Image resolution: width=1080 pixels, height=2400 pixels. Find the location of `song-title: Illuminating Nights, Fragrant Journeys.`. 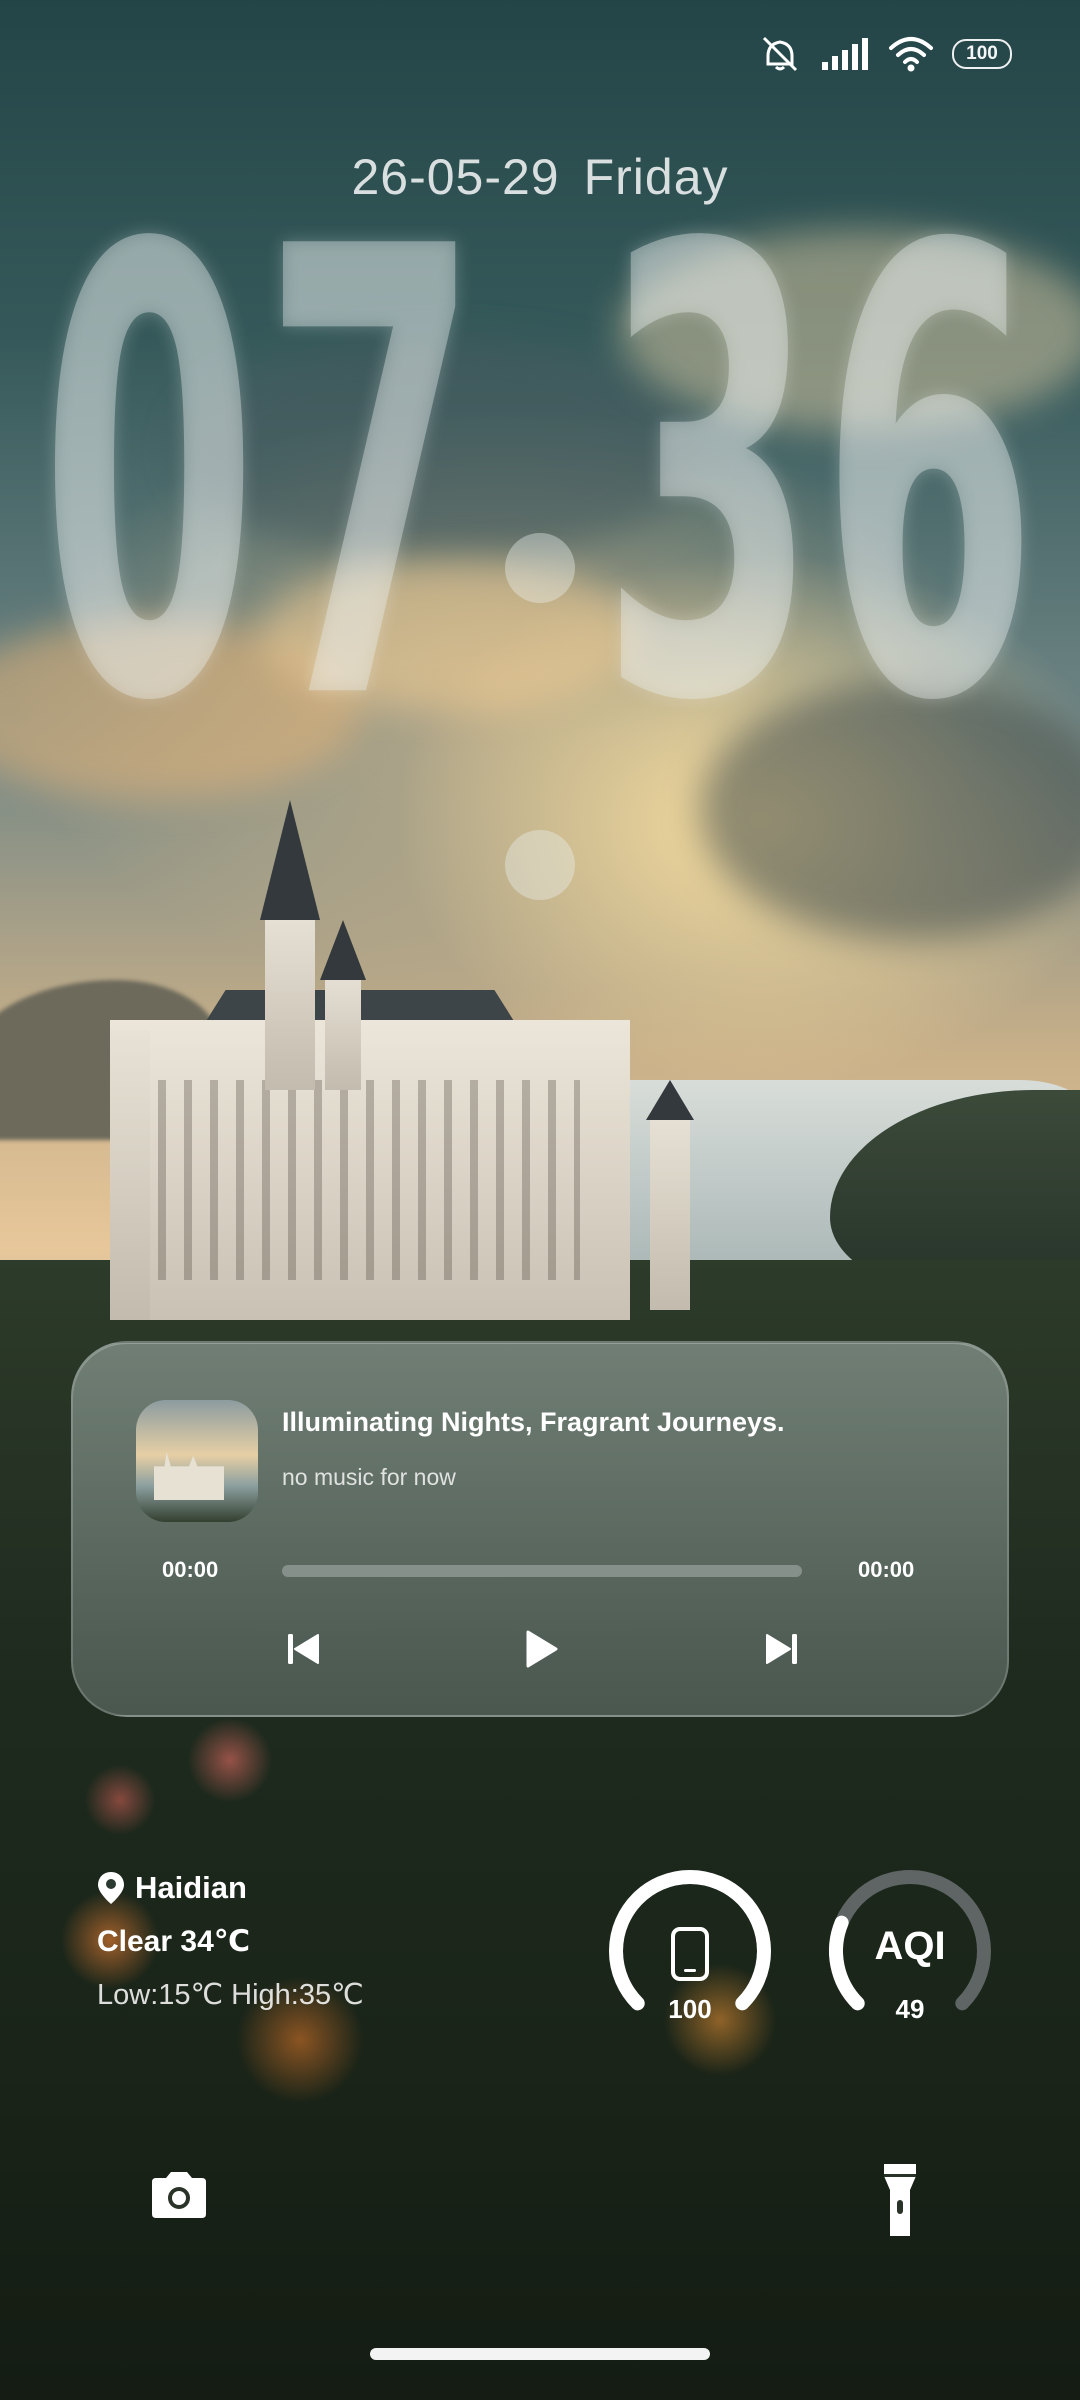

song-title: Illuminating Nights, Fragrant Journeys. is located at coordinates (533, 1422).